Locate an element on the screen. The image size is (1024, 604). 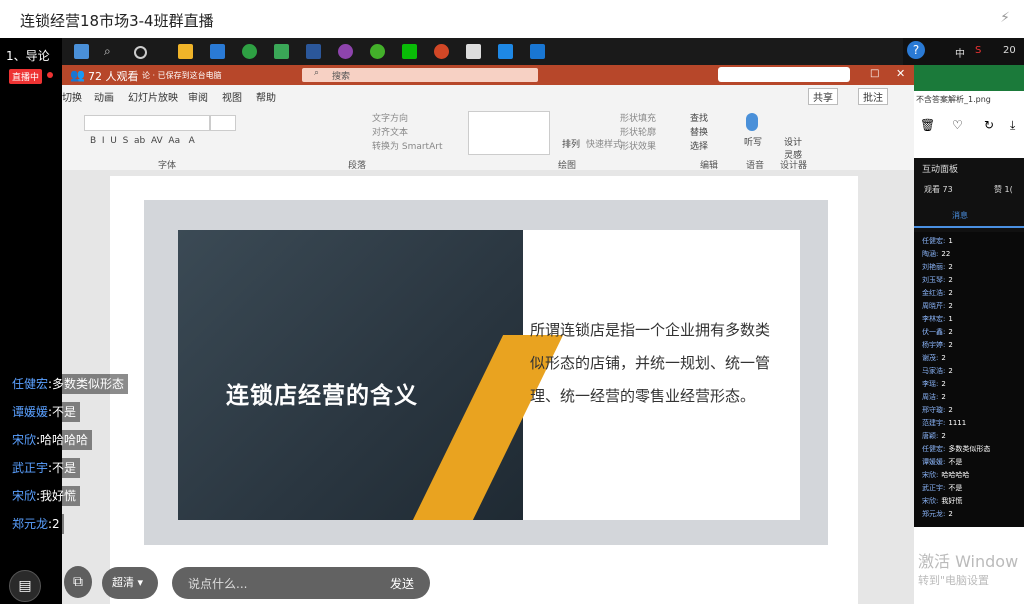
chat-author: 任健宏 is located at coordinates (30, 384).